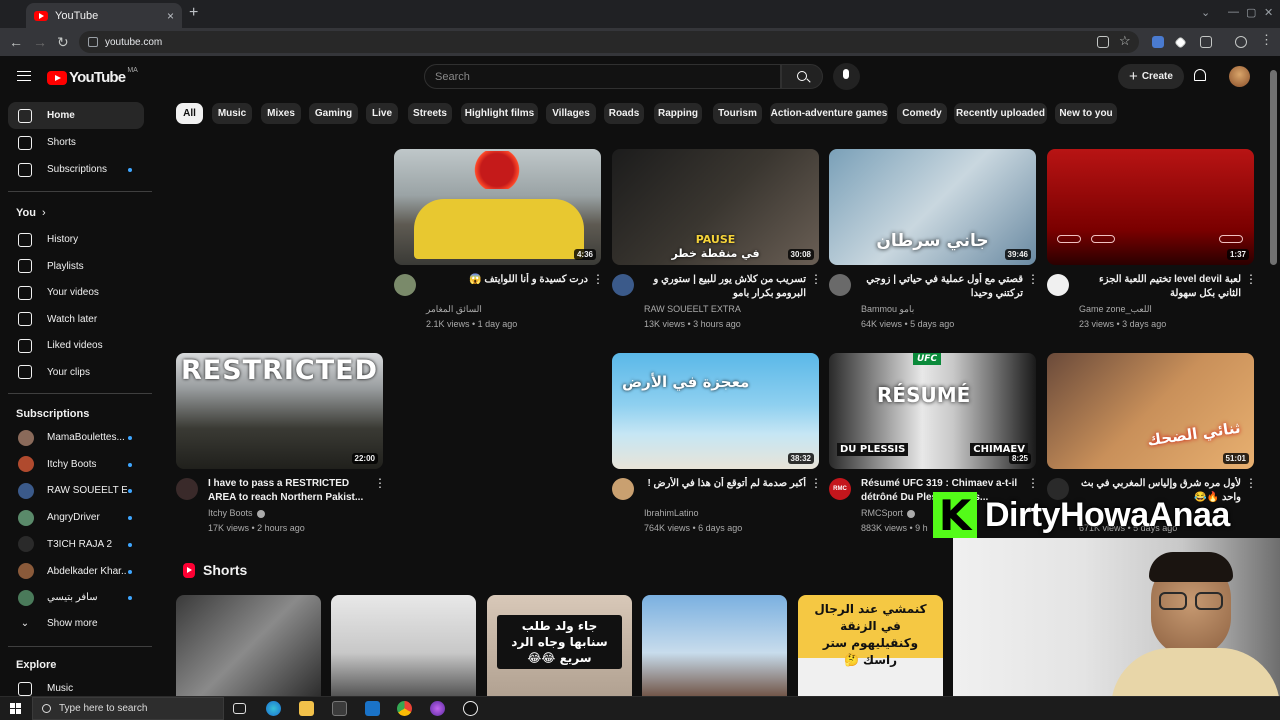  Describe the element at coordinates (24, 76) in the screenshot. I see `guide-menu-icon` at that location.